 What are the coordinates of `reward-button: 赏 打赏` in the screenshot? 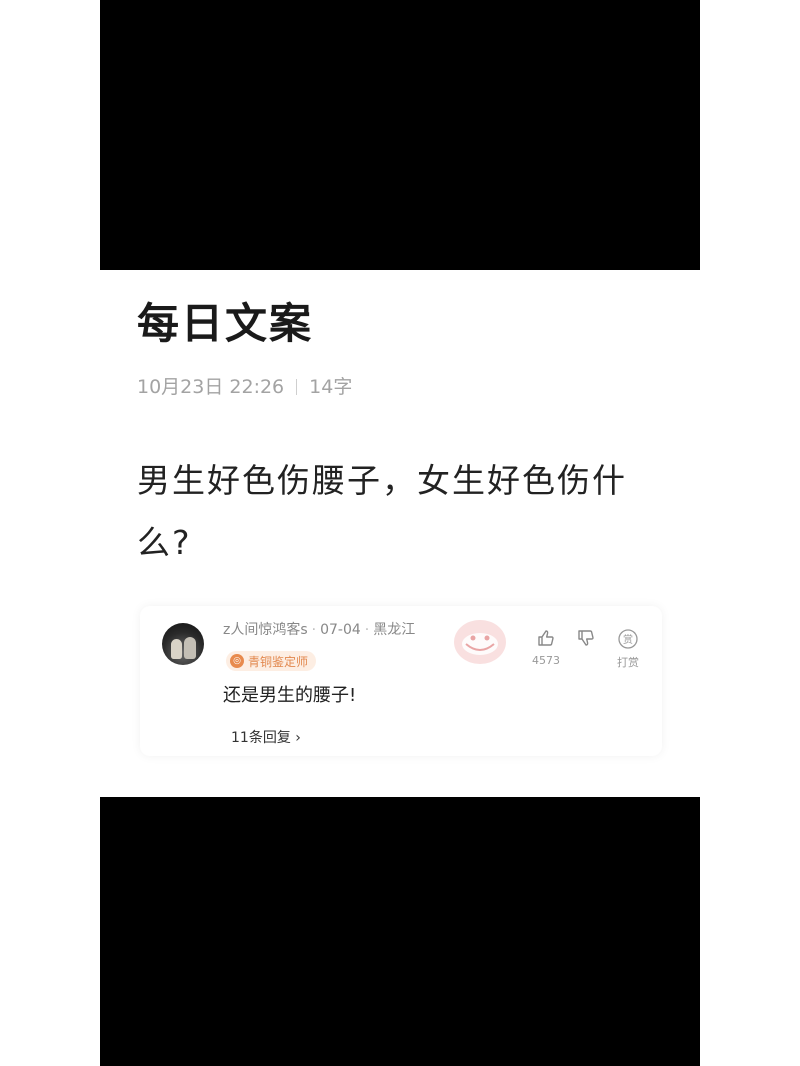 It's located at (628, 649).